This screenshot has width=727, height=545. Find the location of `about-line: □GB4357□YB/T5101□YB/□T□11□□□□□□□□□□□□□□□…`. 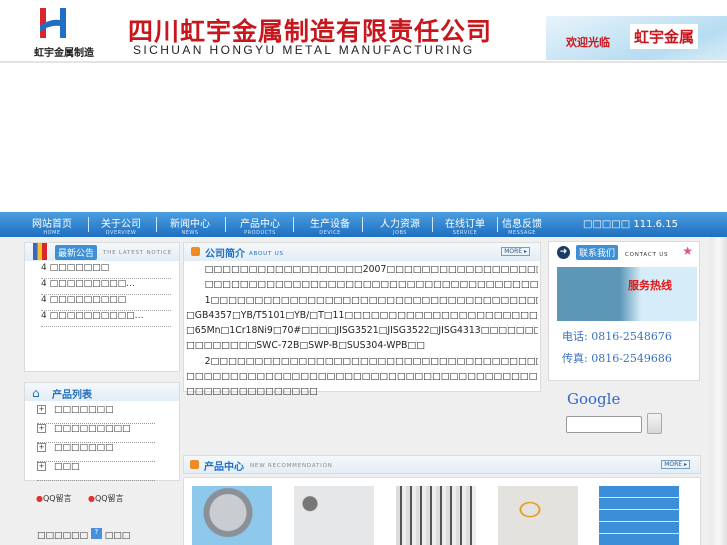

about-line: □GB4357□YB/T5101□YB/□T□11□□□□□□□□□□□□□□□… is located at coordinates (362, 315).